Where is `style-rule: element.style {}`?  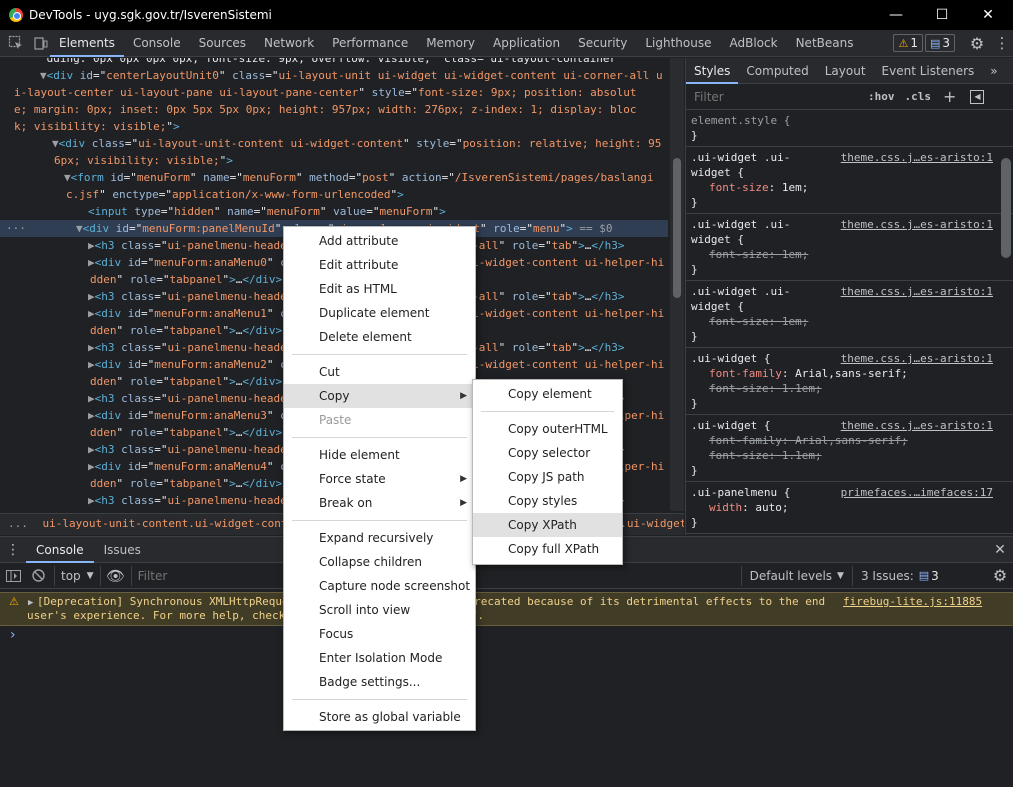 style-rule: element.style {} is located at coordinates (849, 128).